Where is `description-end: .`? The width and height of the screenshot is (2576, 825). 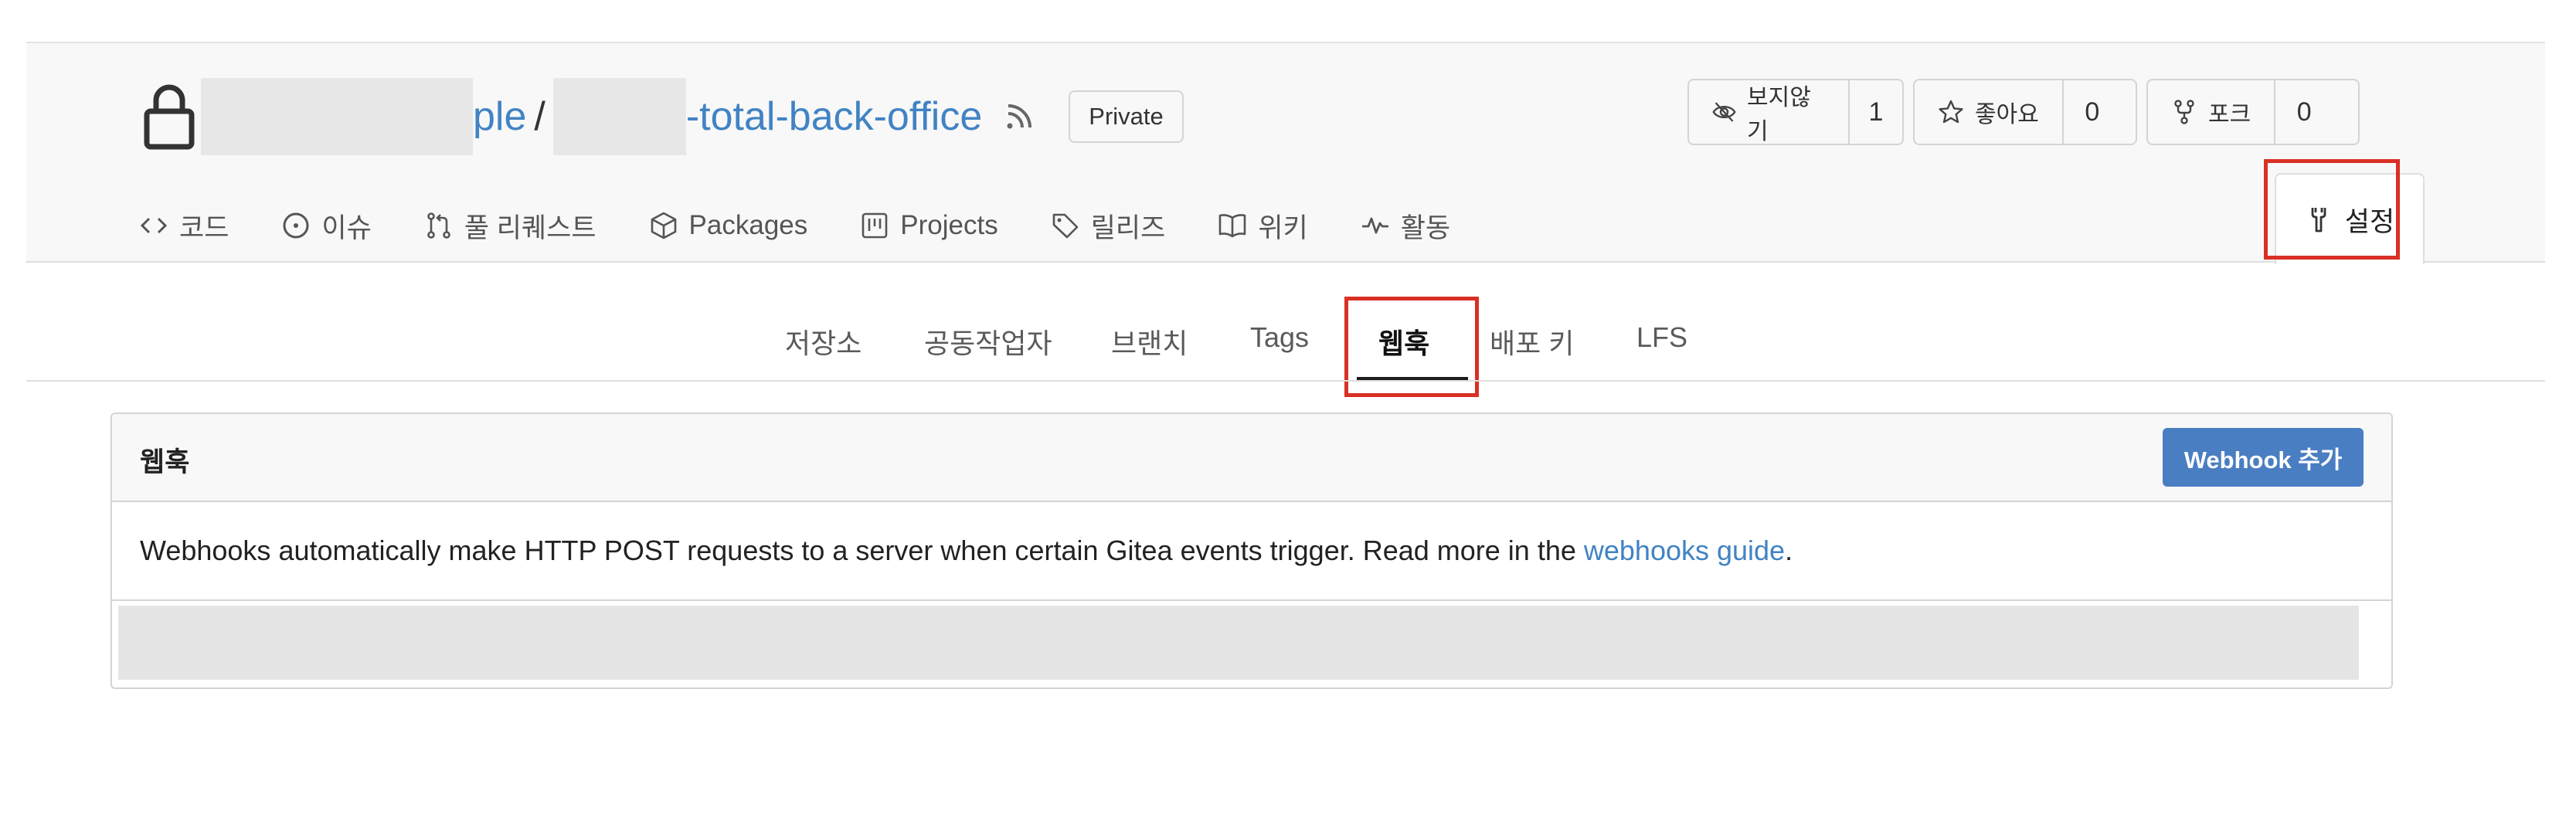 description-end: . is located at coordinates (1789, 550).